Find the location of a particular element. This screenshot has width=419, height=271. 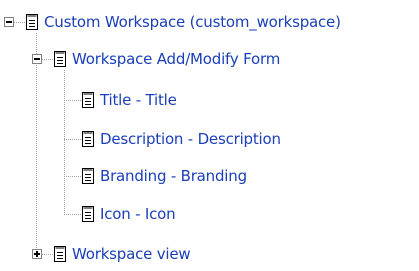

tree-node-label-description: Description - Description is located at coordinates (190, 139).